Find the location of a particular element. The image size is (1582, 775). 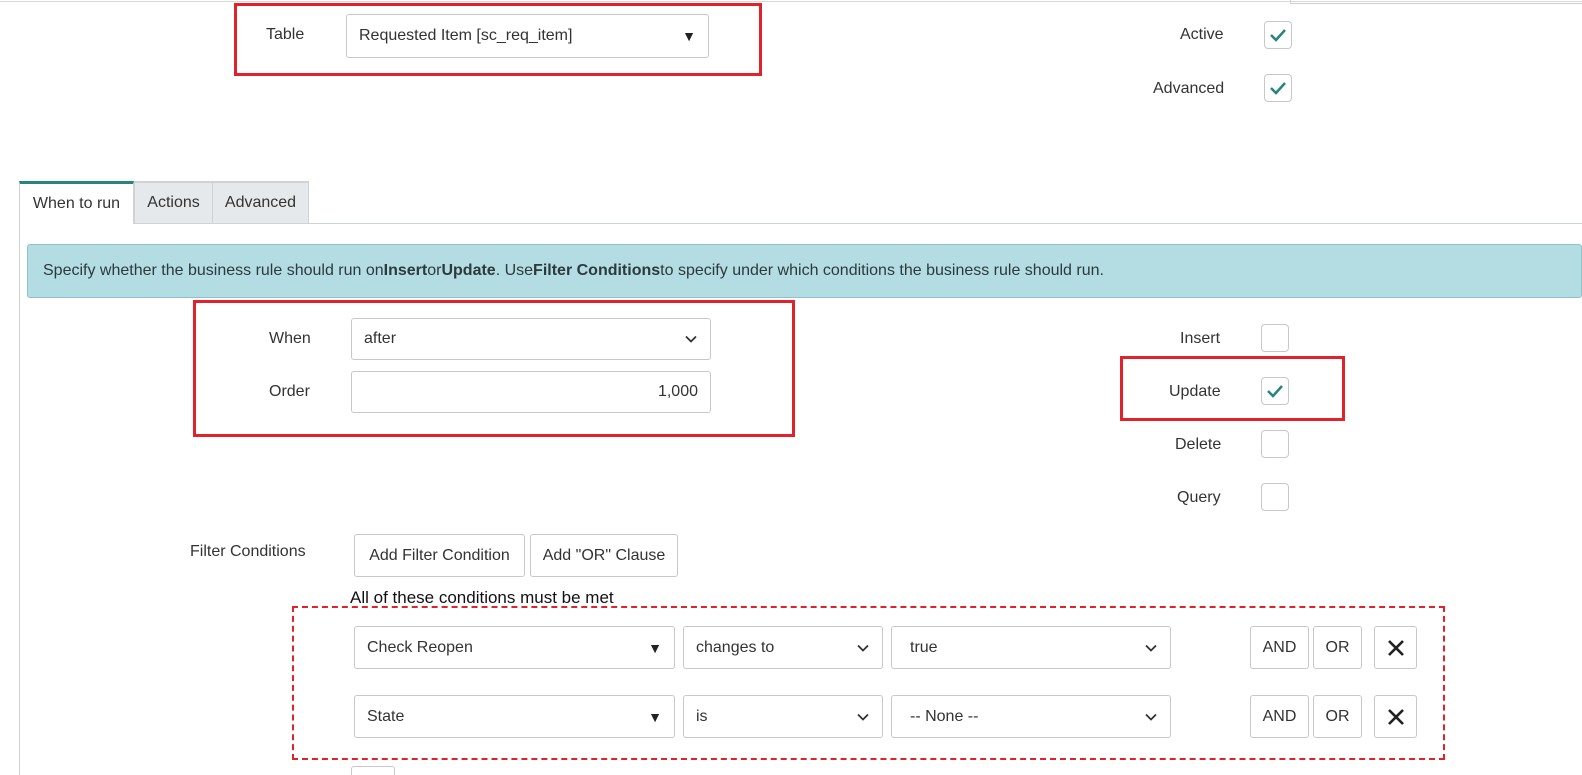

advanced-checkbox is located at coordinates (1278, 88).